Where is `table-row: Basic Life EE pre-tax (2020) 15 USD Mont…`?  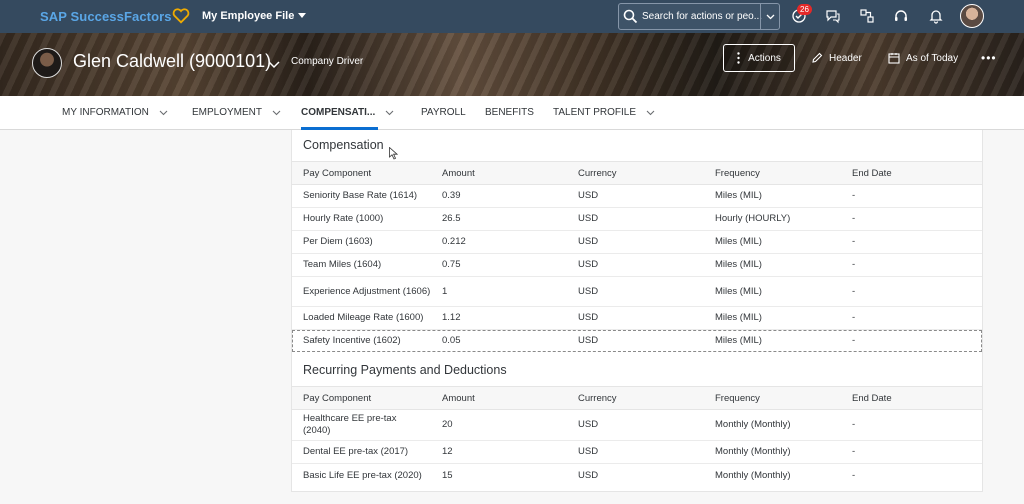
table-row: Basic Life EE pre-tax (2020) 15 USD Mont… is located at coordinates (637, 475).